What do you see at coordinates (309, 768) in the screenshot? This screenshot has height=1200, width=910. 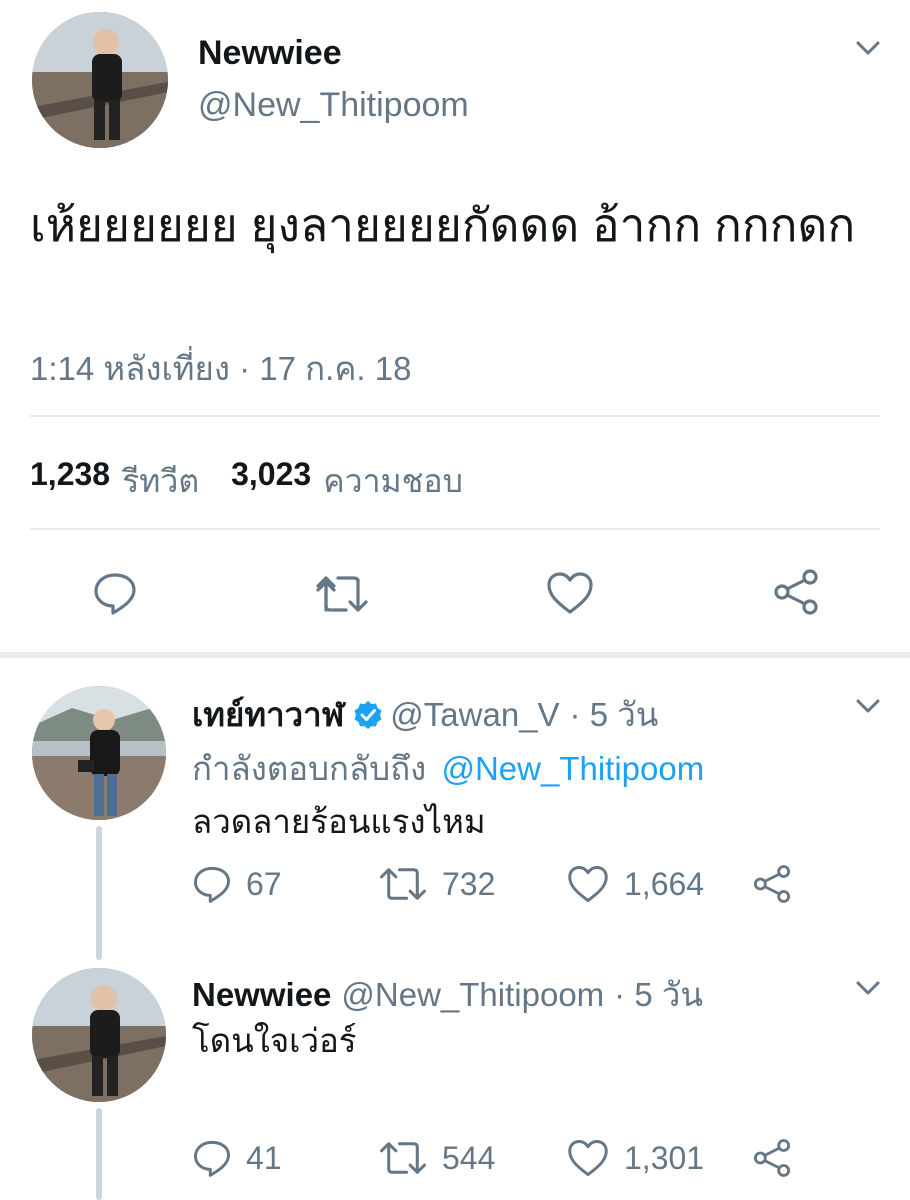 I see `replying-to-label: กำลังตอบกลับถึง` at bounding box center [309, 768].